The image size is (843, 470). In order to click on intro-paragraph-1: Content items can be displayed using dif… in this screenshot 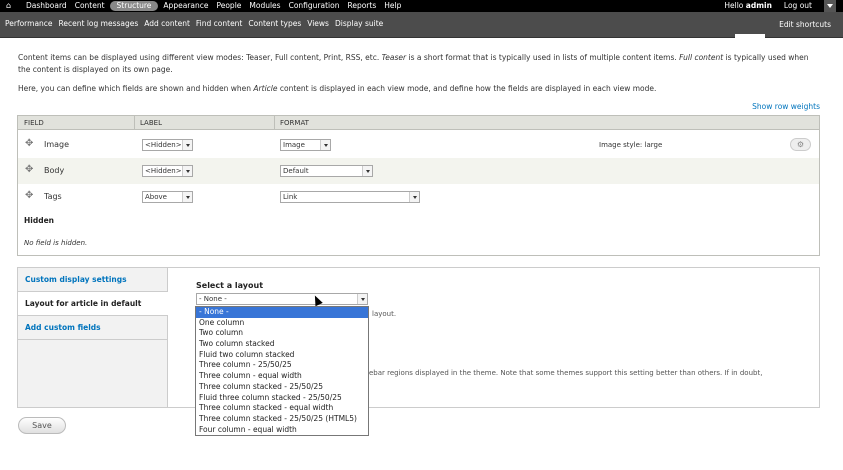, I will do `click(418, 64)`.